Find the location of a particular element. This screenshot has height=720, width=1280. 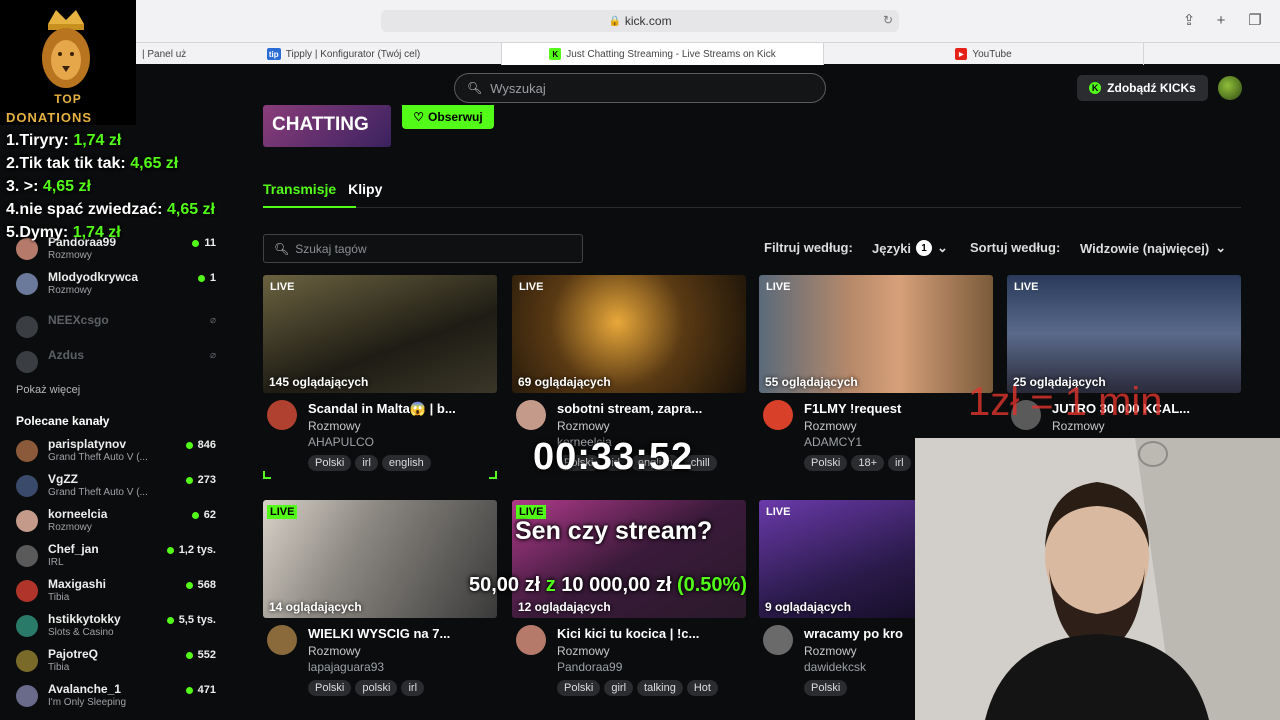

stream-thumbnail: LIVE 55 oglądających is located at coordinates (876, 334).